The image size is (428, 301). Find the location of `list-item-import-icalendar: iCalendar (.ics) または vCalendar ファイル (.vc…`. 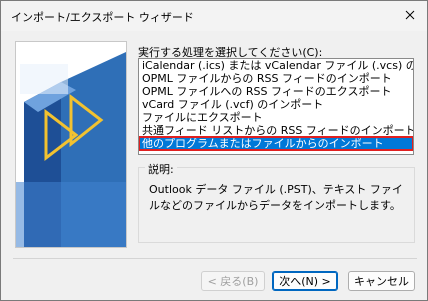

list-item-import-icalendar: iCalendar (.ics) または vCalendar ファイル (.vc… is located at coordinates (276, 65).